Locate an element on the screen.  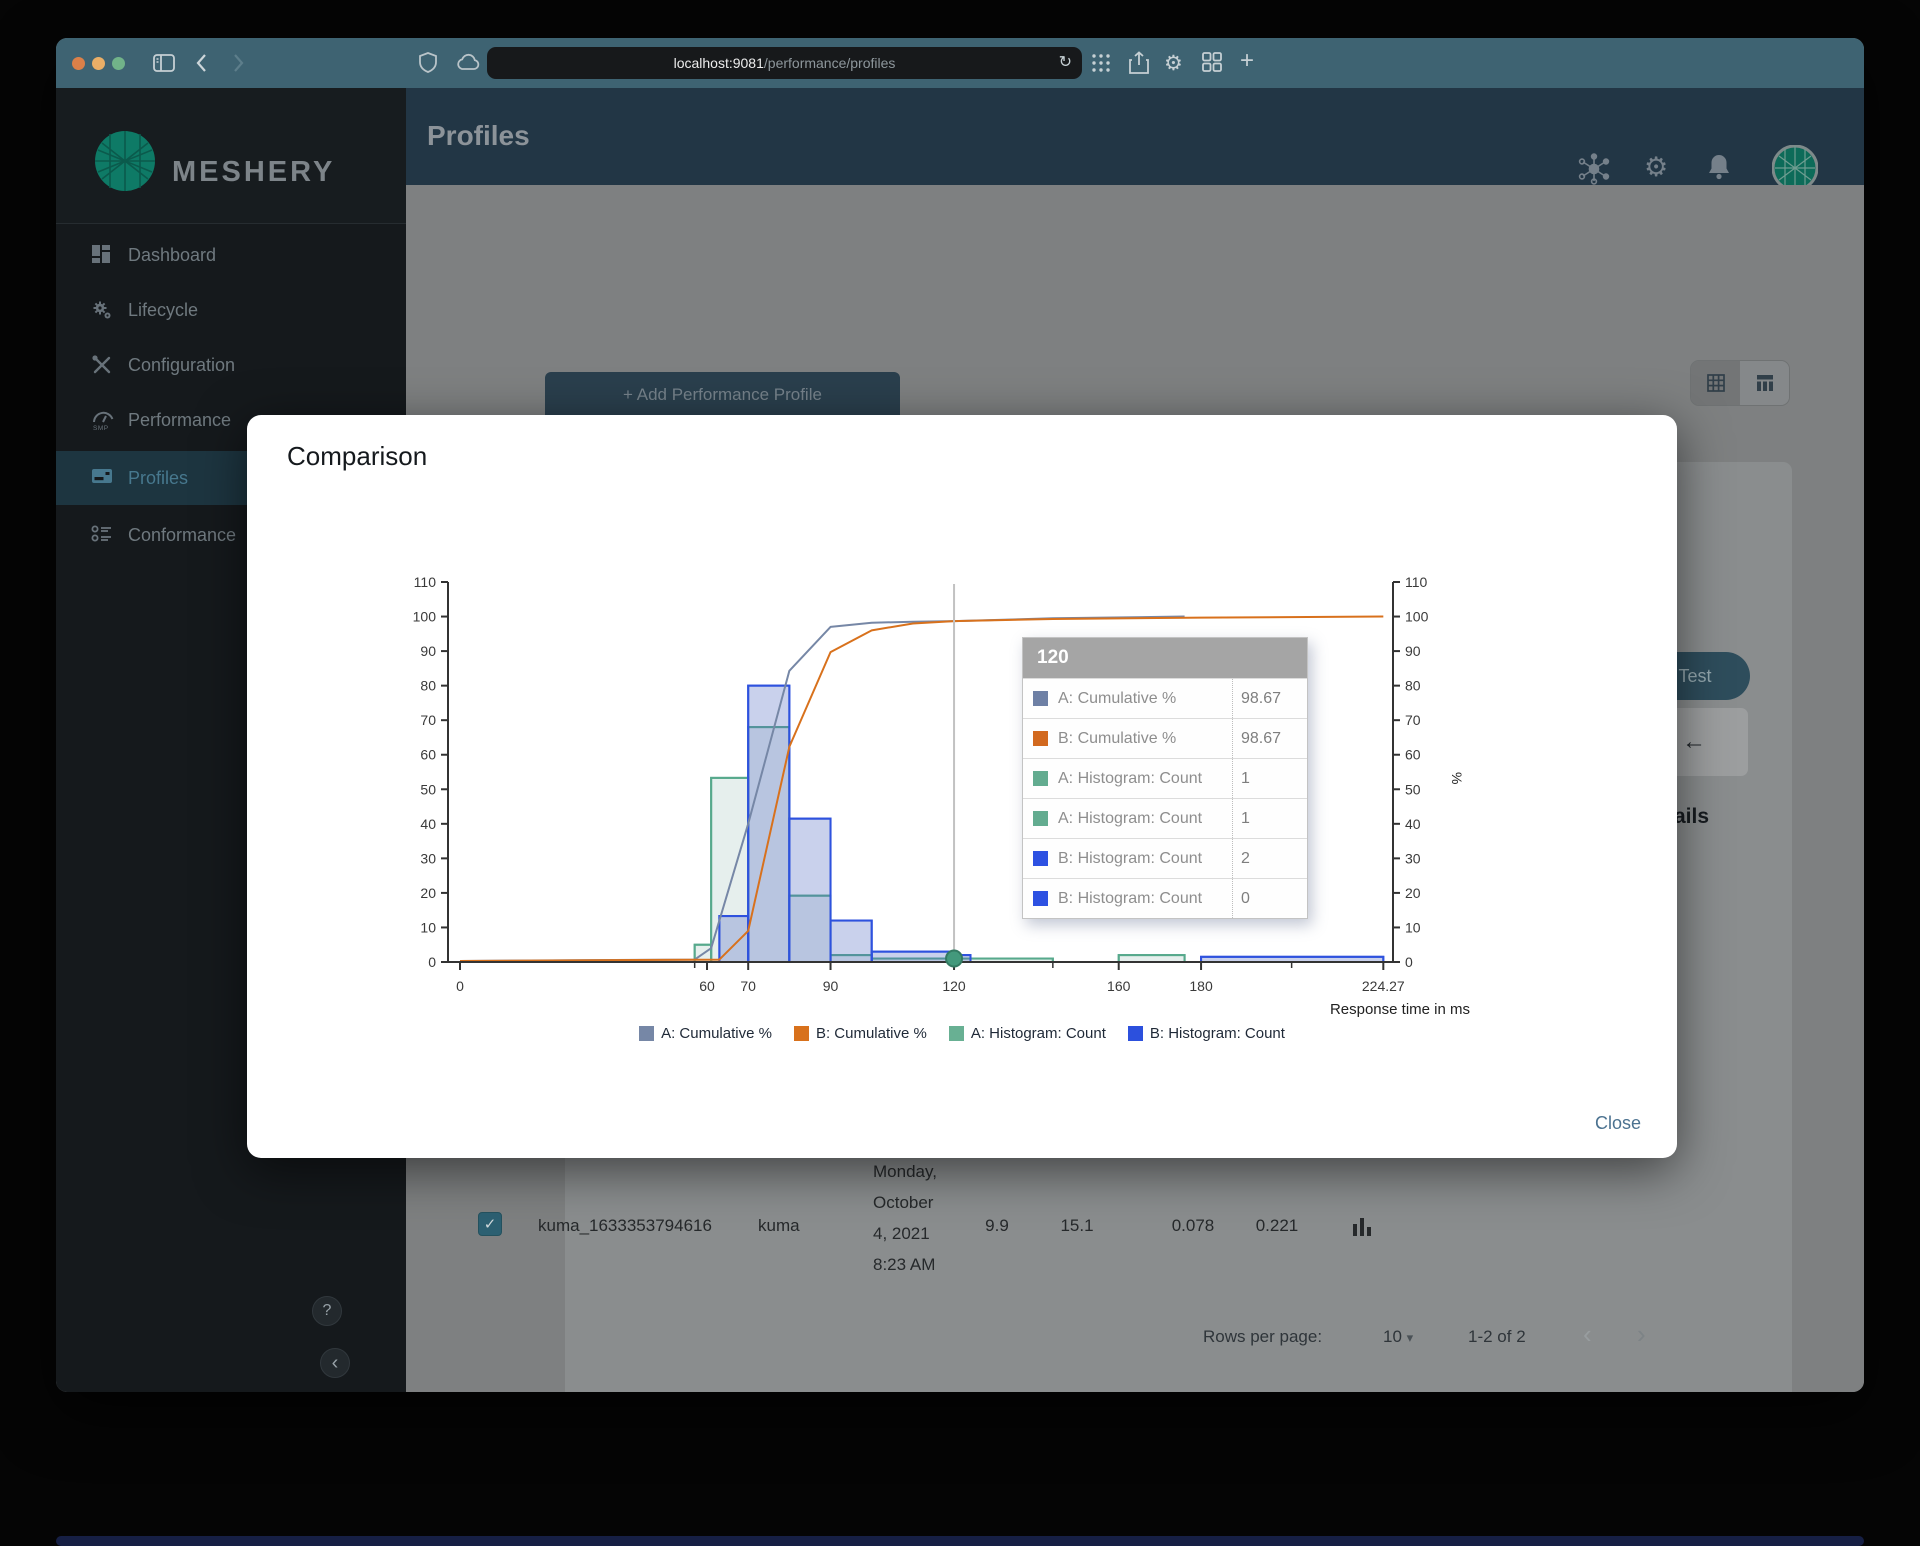
row-p50-cell: 0.078 is located at coordinates (1193, 1225).